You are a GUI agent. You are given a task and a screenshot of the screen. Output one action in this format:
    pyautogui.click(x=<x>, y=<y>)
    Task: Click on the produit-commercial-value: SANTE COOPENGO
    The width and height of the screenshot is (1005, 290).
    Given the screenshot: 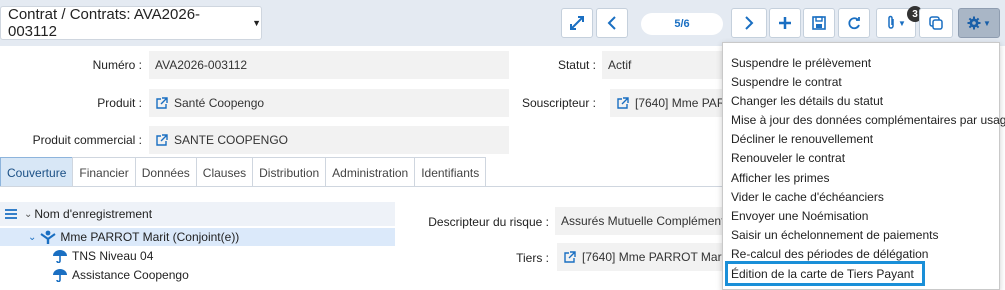 What is the action you would take?
    pyautogui.click(x=231, y=140)
    